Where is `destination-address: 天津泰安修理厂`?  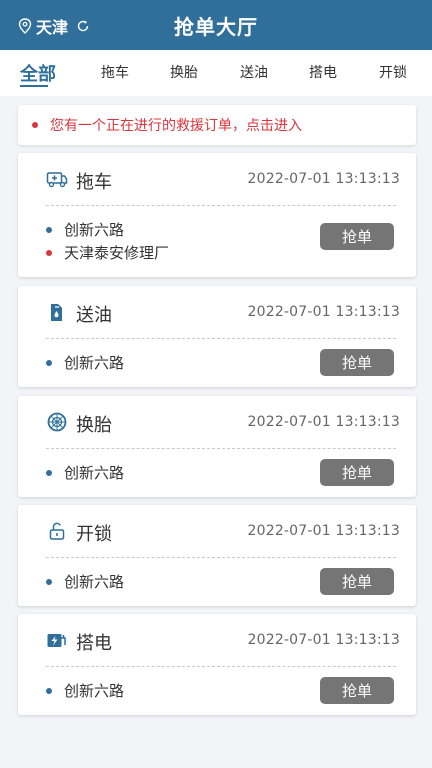 destination-address: 天津泰安修理厂 is located at coordinates (107, 252).